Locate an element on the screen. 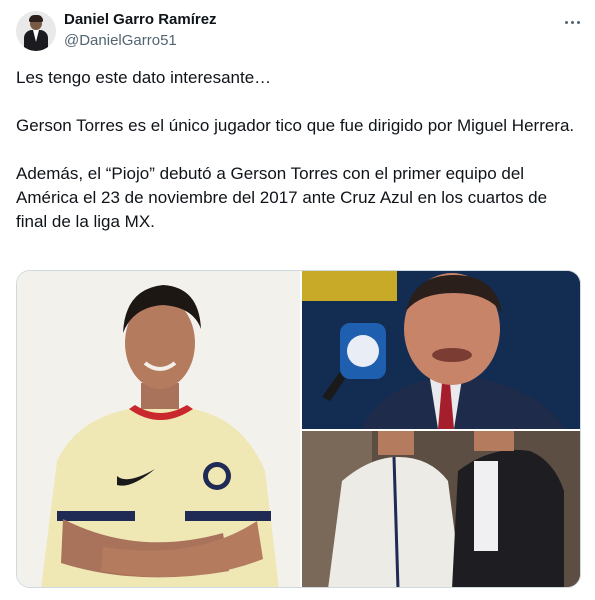 This screenshot has width=595, height=600. author-name: Daniel Garro Ramírez is located at coordinates (140, 19).